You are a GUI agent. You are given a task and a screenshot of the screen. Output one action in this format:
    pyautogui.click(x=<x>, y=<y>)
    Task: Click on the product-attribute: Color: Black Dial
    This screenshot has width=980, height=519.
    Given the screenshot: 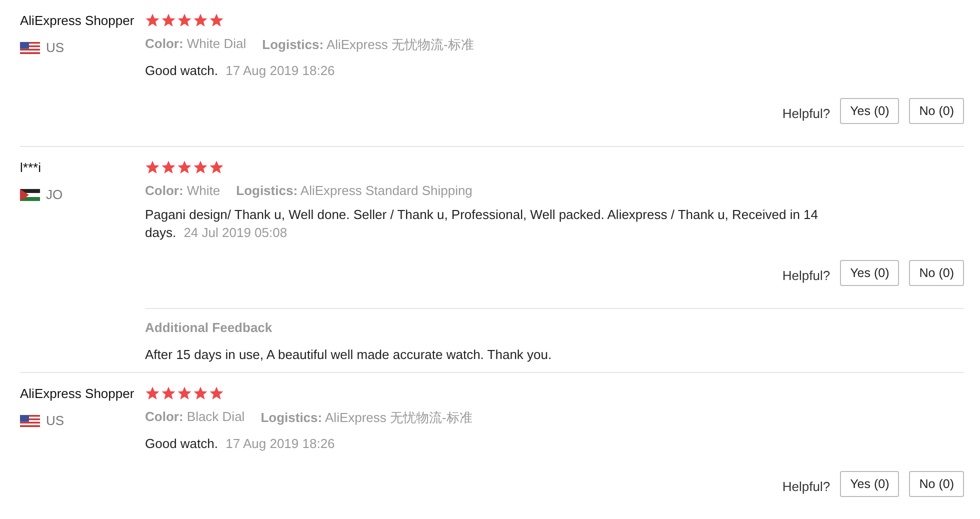 What is the action you would take?
    pyautogui.click(x=195, y=417)
    